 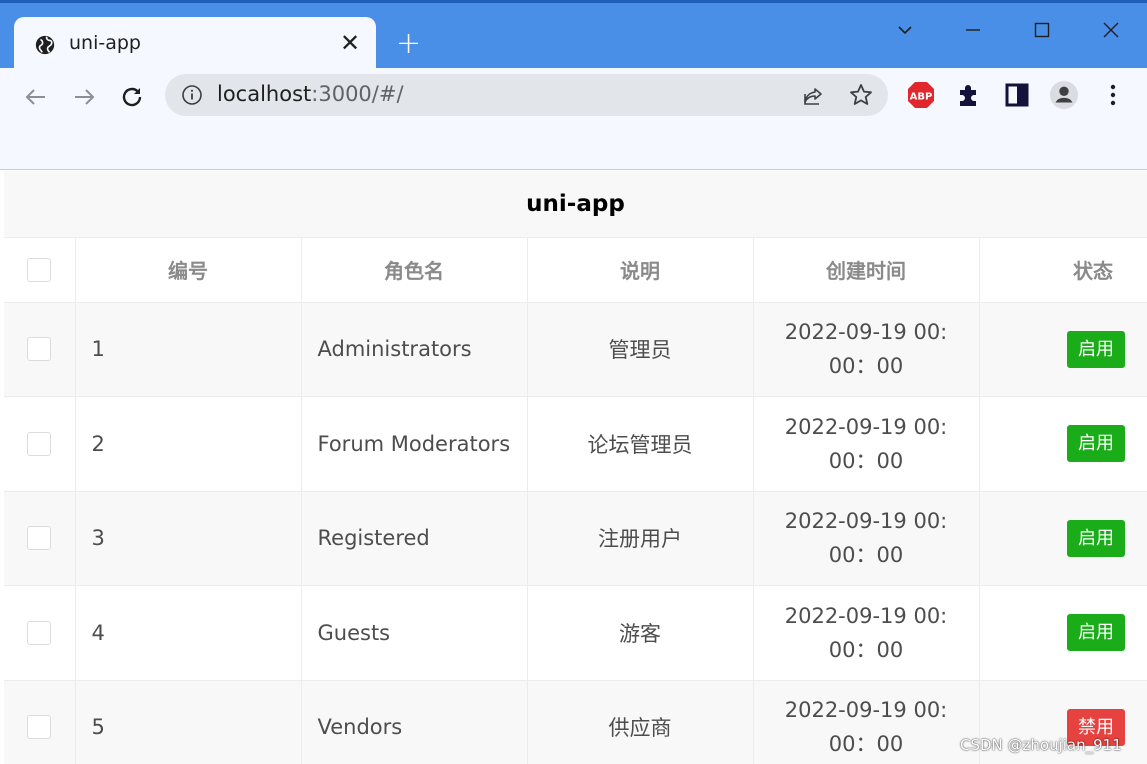 What do you see at coordinates (188, 538) in the screenshot?
I see `row-id: 3` at bounding box center [188, 538].